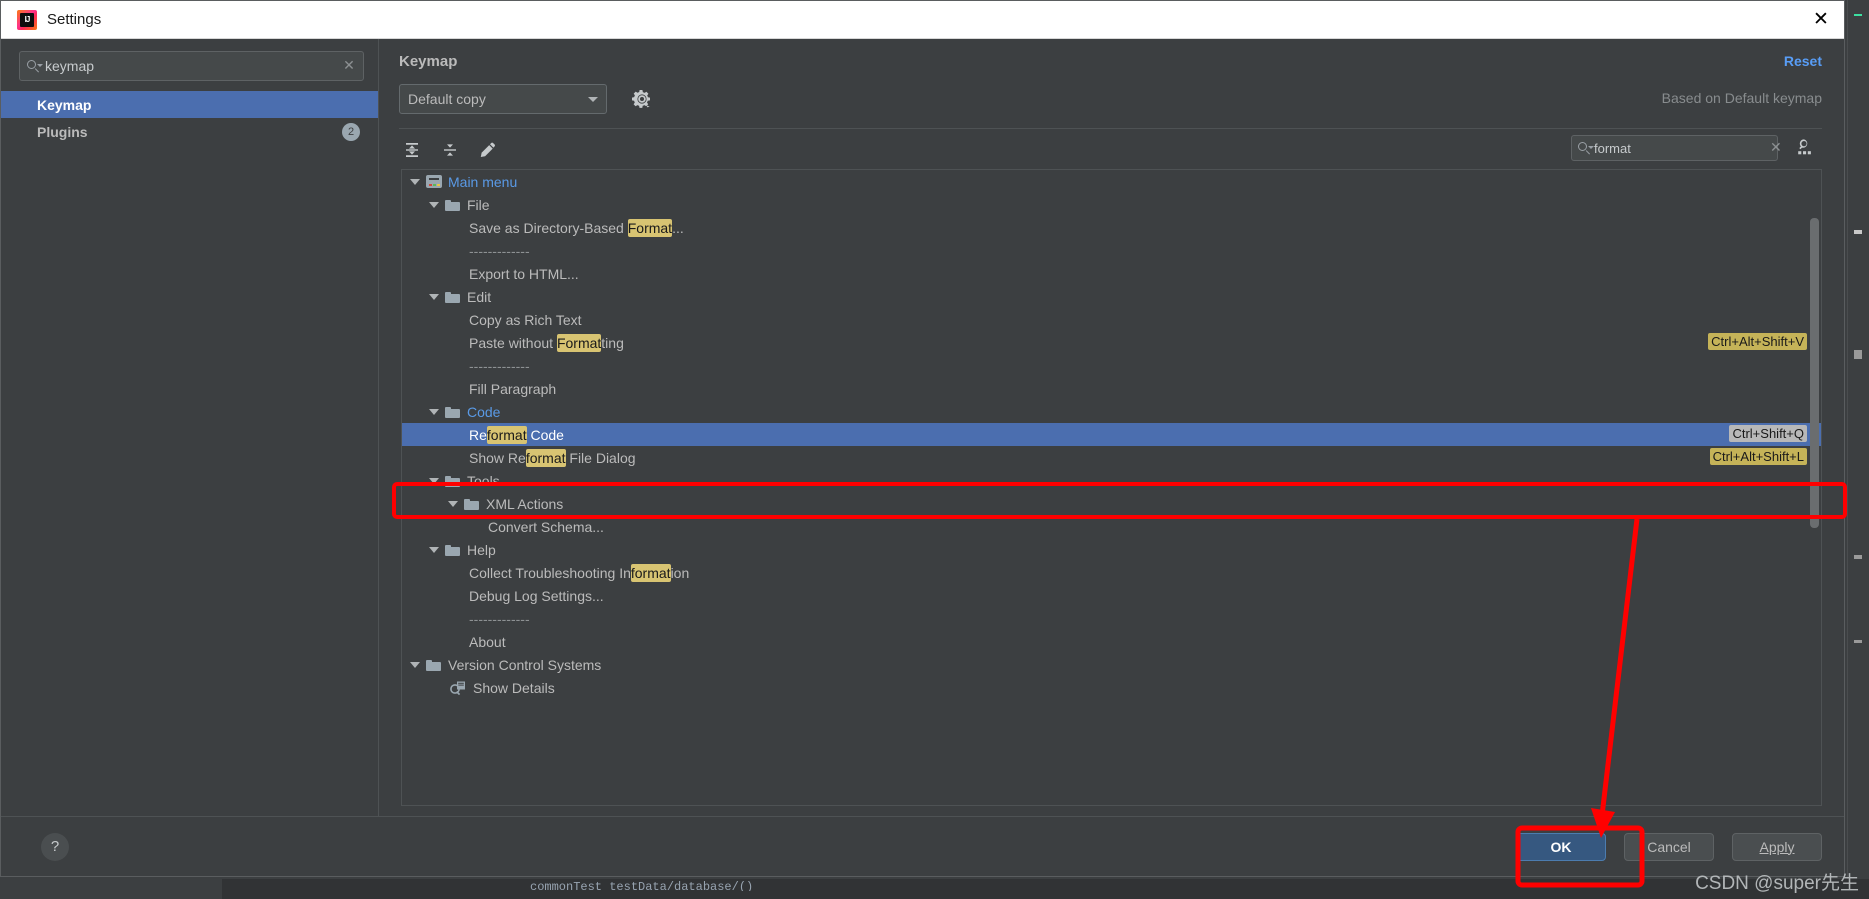 This screenshot has width=1869, height=899. I want to click on tree-item-label: Help, so click(481, 549).